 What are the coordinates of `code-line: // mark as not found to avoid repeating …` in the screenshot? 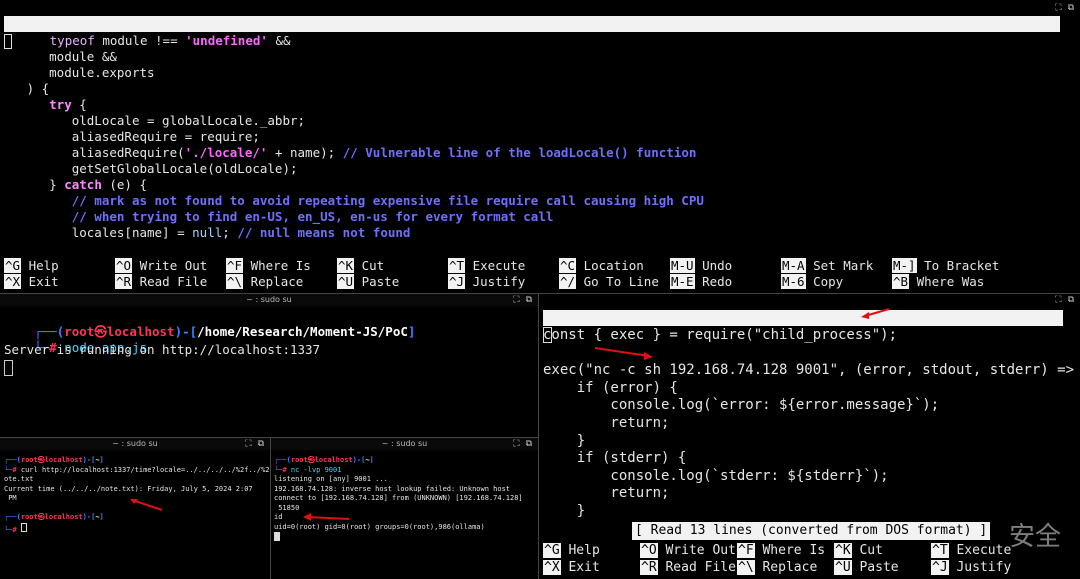 It's located at (387, 200).